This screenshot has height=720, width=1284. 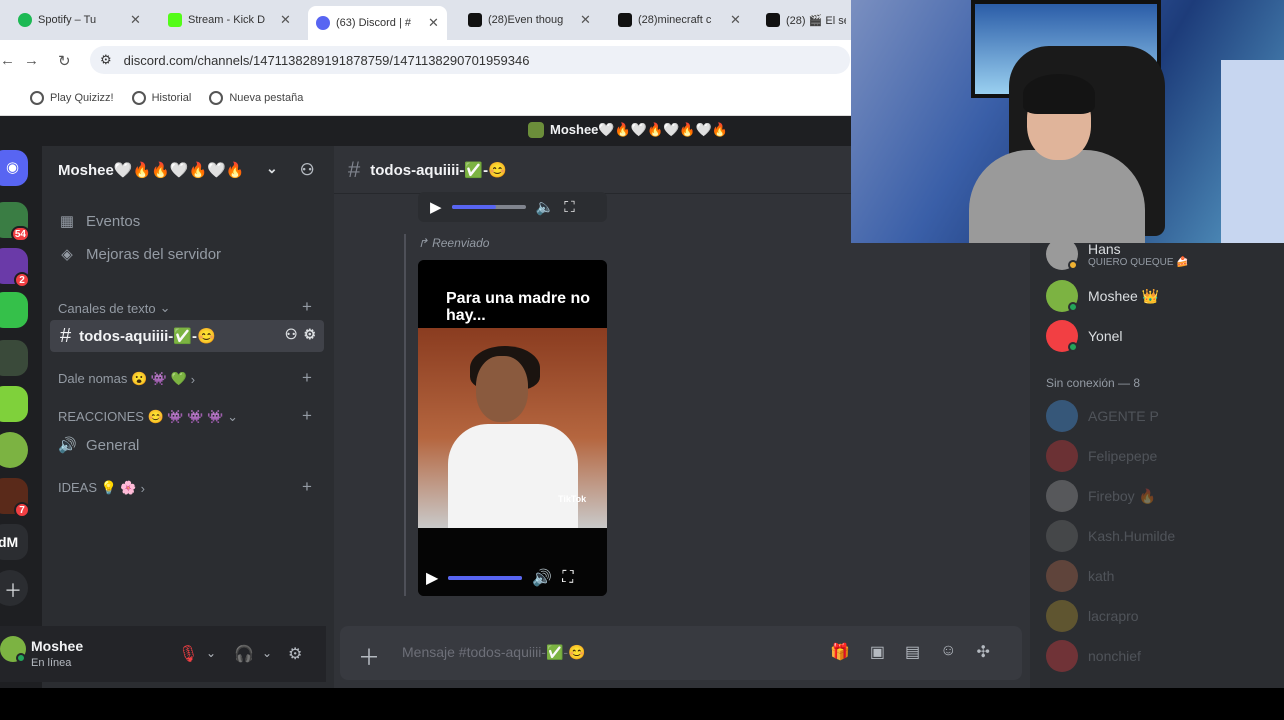 I want to click on bookmark-historial: Historial, so click(x=161, y=97).